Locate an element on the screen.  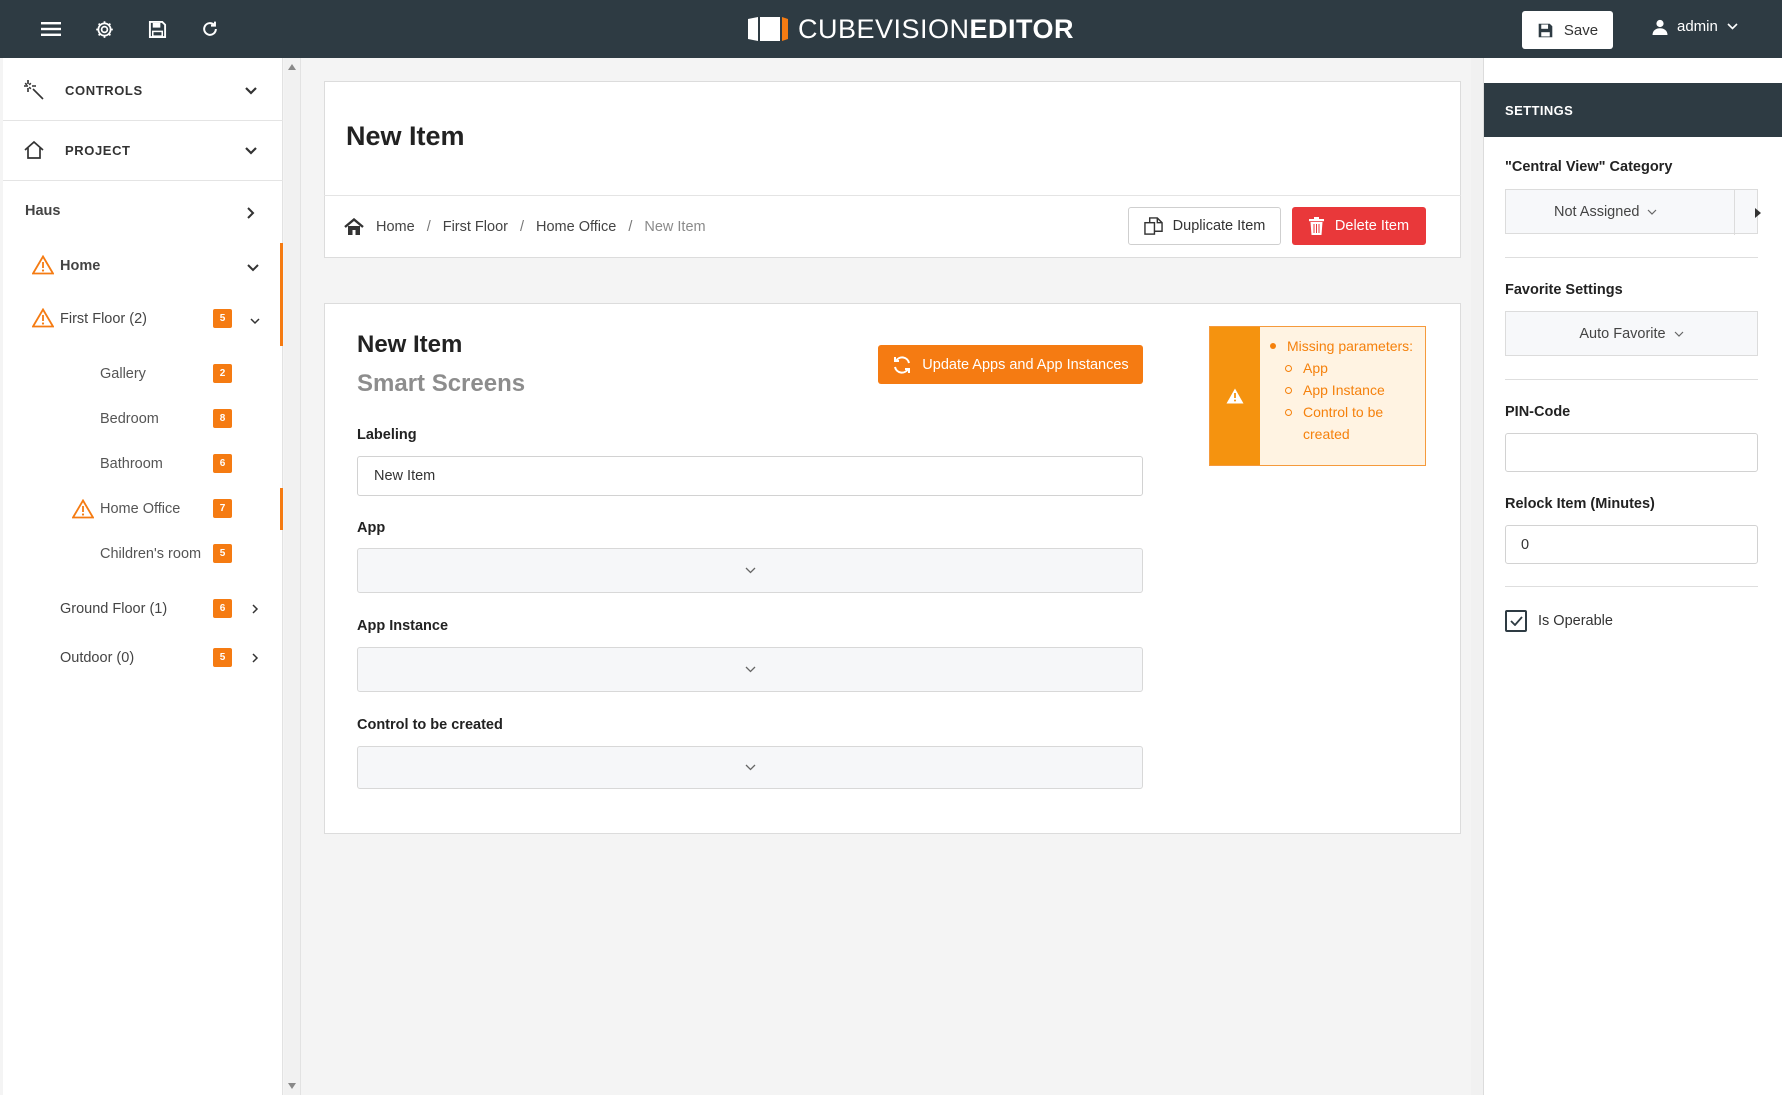
tree-item-label: Bedroom is located at coordinates (129, 419).